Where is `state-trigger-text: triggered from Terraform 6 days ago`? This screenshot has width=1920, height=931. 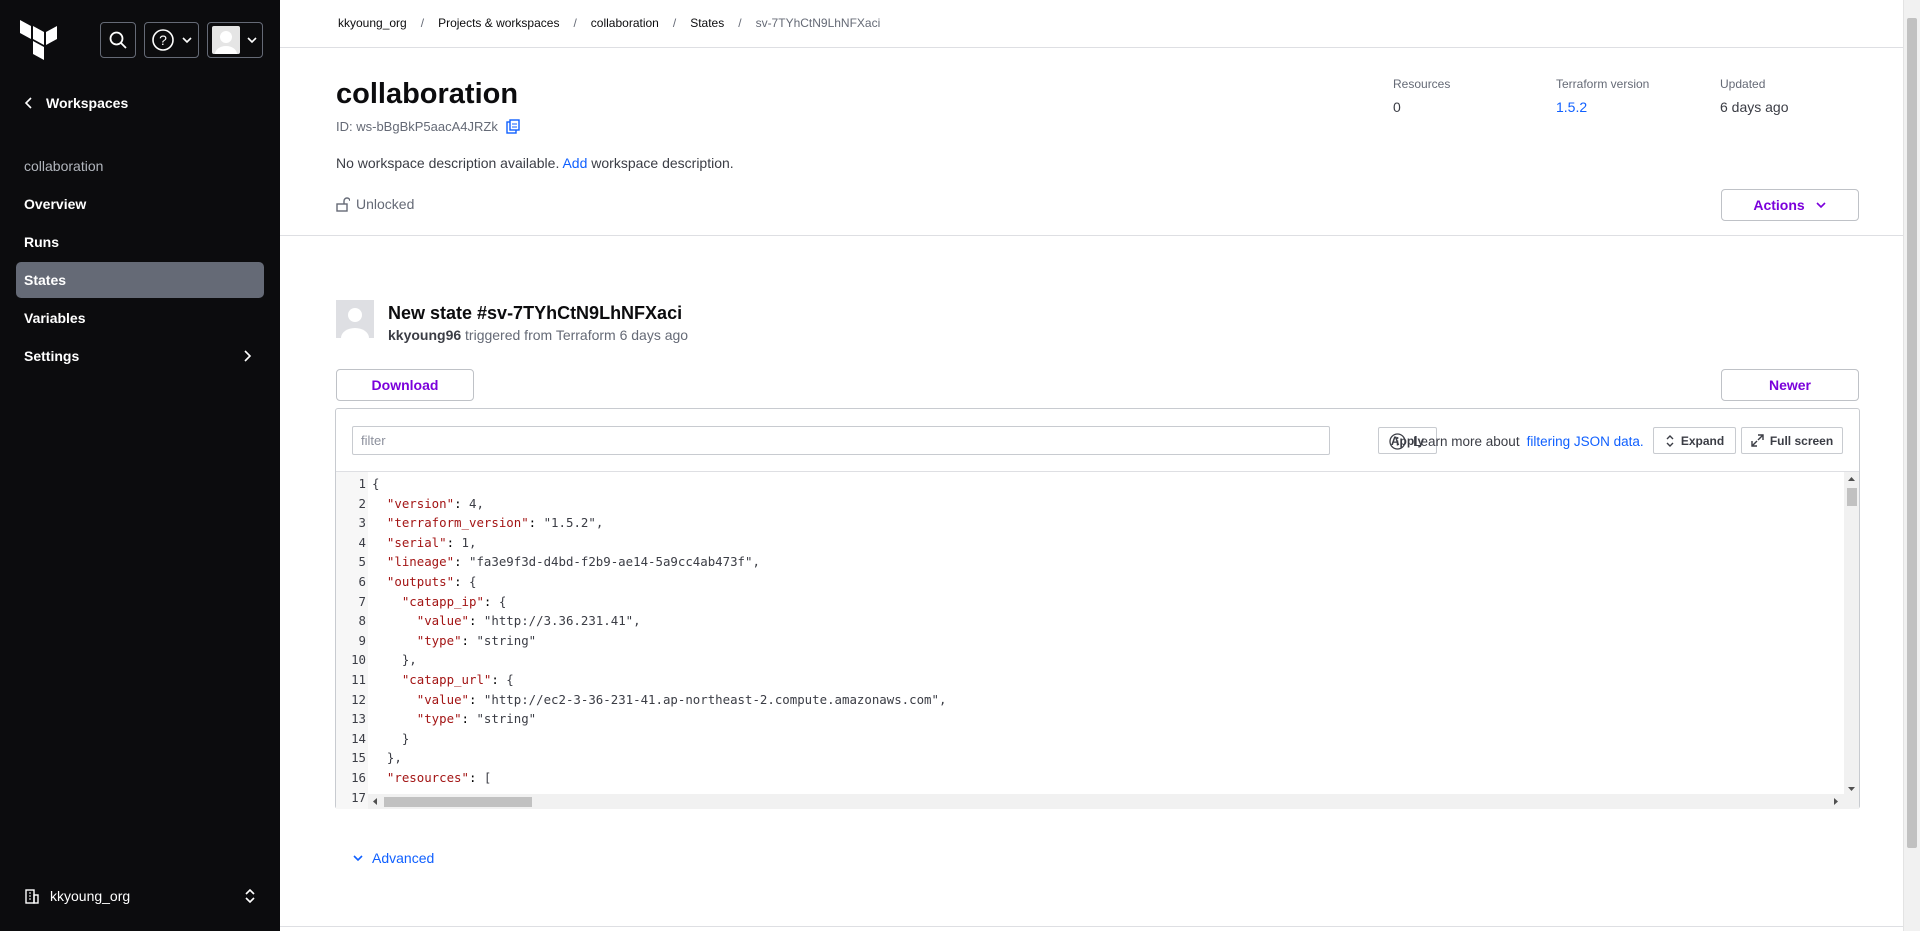 state-trigger-text: triggered from Terraform 6 days ago is located at coordinates (577, 335).